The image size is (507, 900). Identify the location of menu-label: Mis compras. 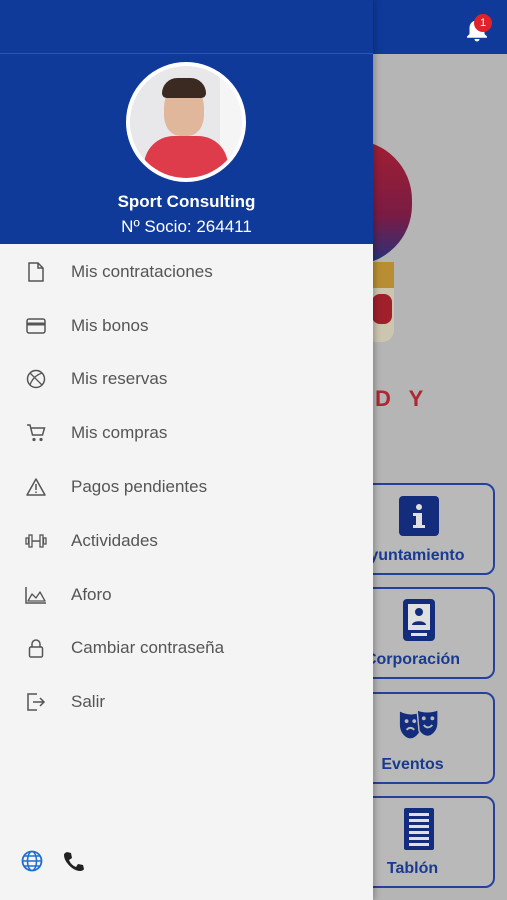
(119, 433).